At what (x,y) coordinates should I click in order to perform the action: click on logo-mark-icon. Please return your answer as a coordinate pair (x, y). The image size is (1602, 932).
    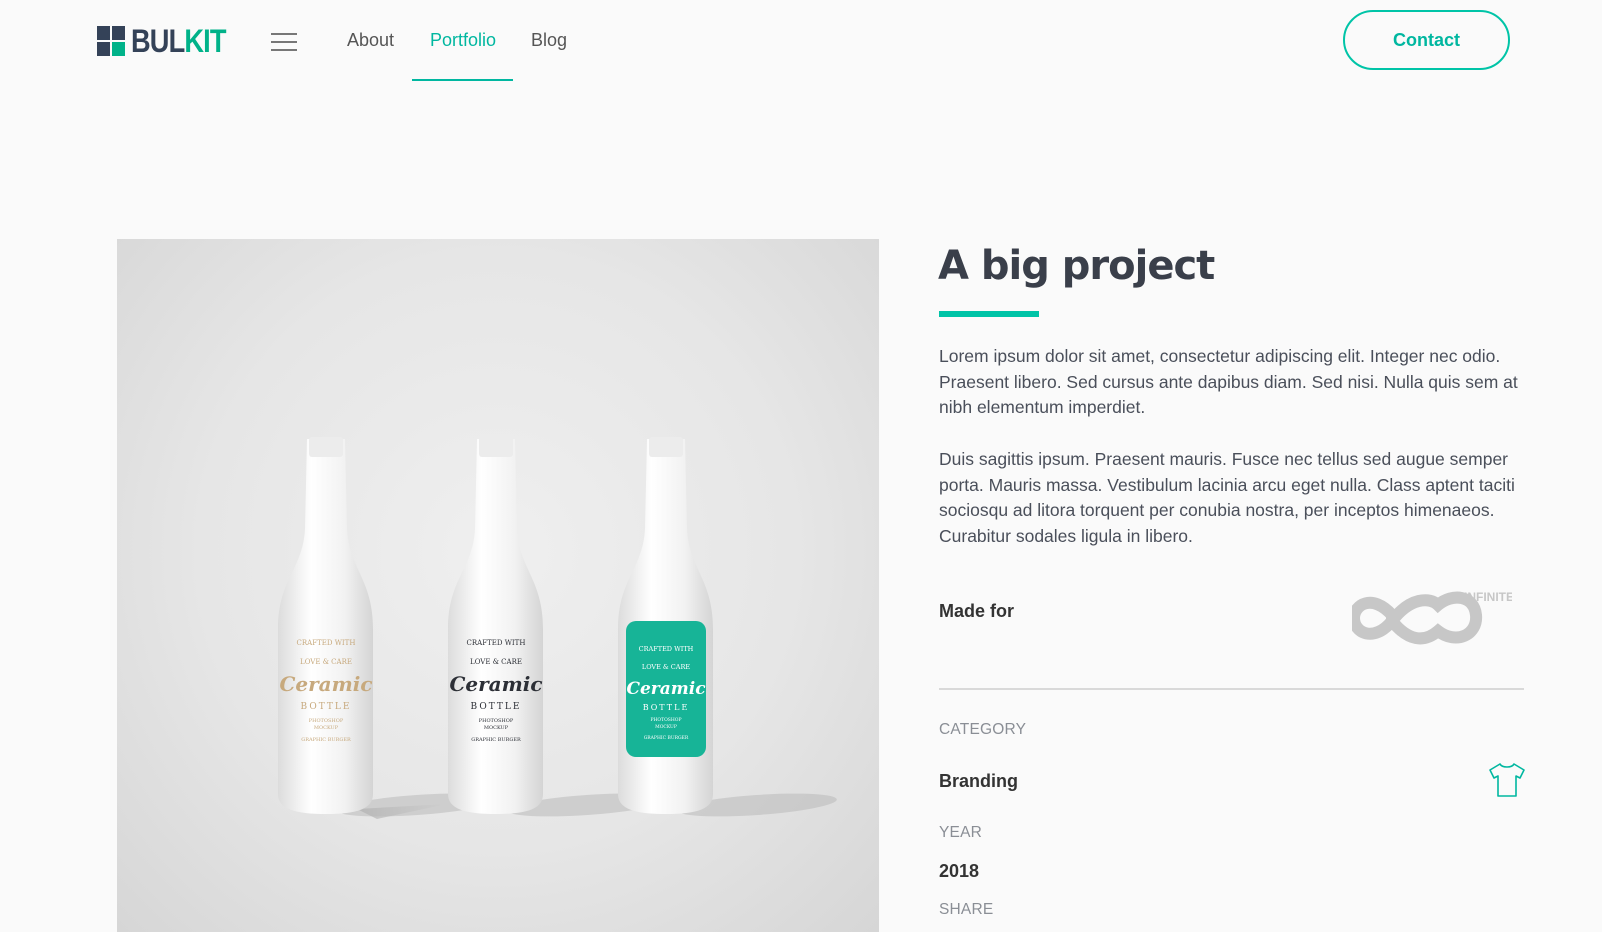
    Looking at the image, I should click on (111, 41).